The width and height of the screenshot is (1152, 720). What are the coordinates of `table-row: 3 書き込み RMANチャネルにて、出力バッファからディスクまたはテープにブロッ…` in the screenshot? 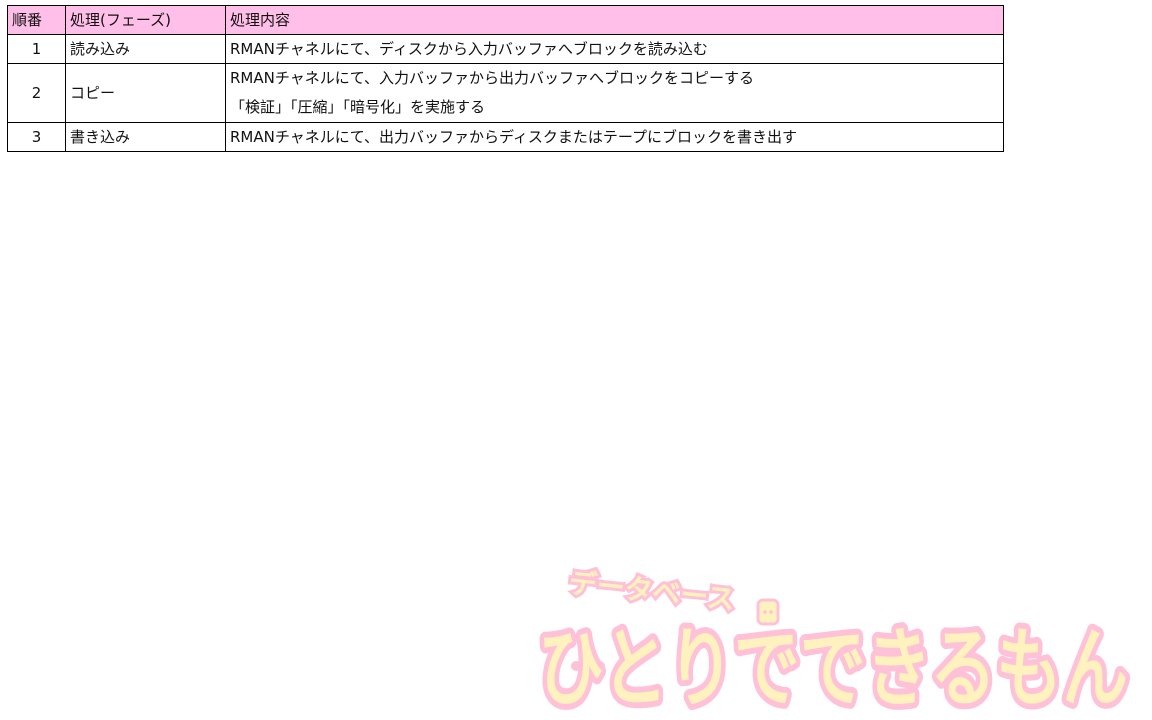 It's located at (505, 137).